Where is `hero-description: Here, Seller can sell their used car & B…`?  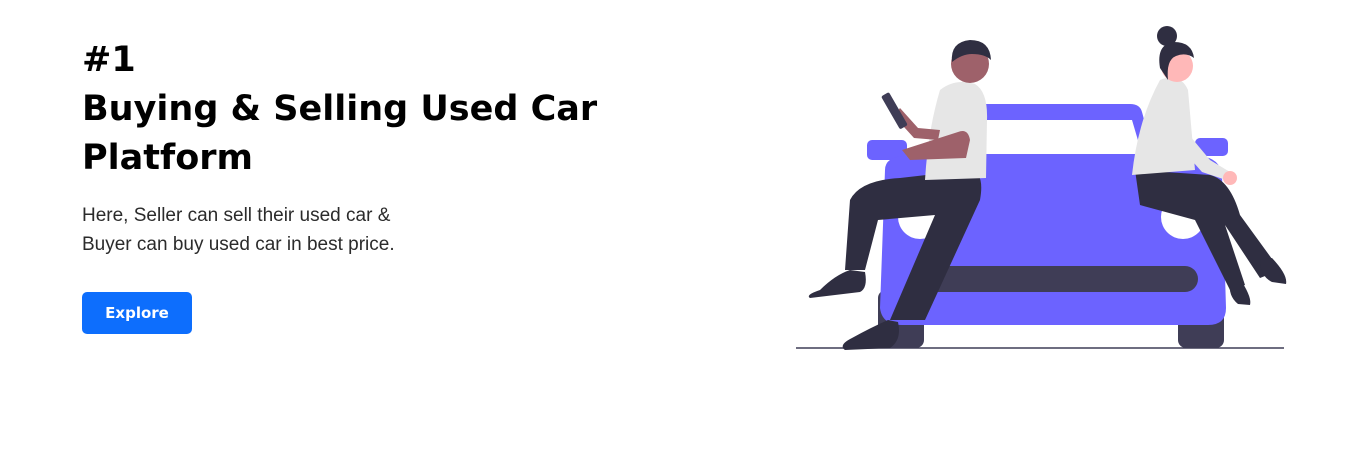
hero-description: Here, Seller can sell their used car & B… is located at coordinates (362, 230).